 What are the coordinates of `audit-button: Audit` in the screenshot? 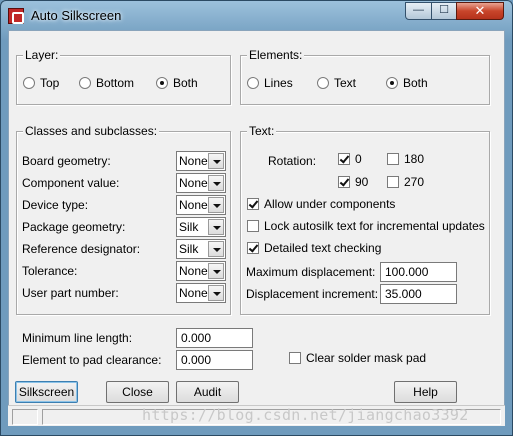 It's located at (207, 392).